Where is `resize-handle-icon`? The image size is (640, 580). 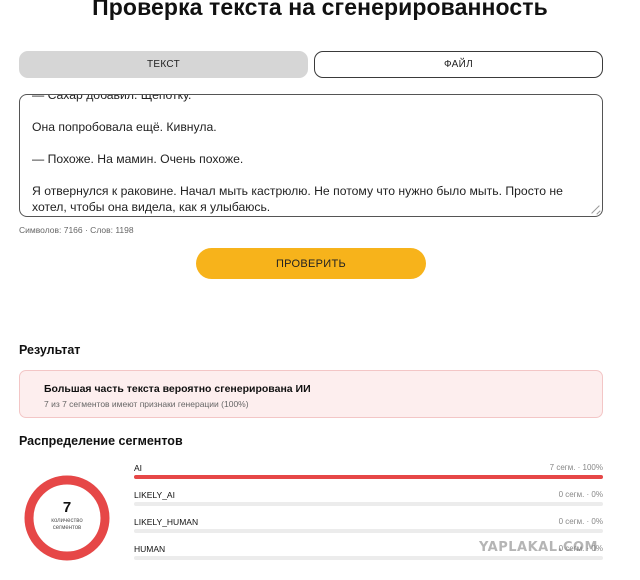
resize-handle-icon is located at coordinates (595, 209).